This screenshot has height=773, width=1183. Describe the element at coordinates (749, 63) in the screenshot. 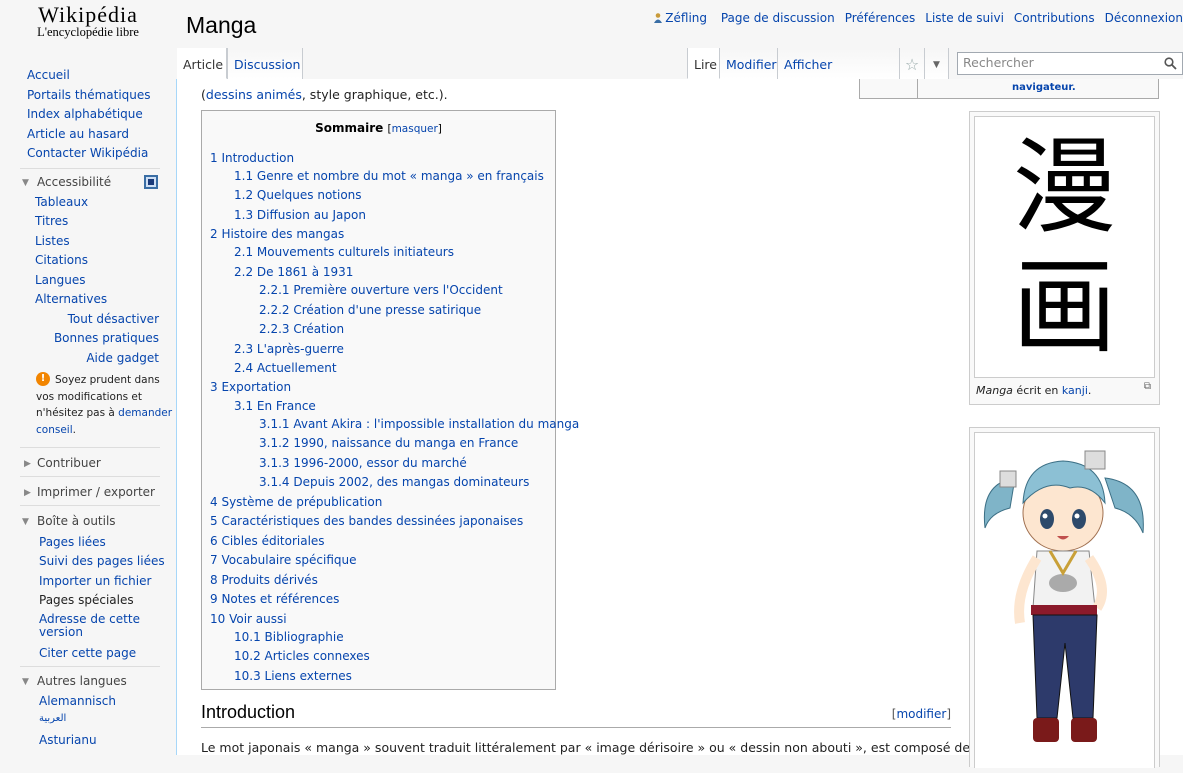

I see `tab-edit: Modifier` at that location.